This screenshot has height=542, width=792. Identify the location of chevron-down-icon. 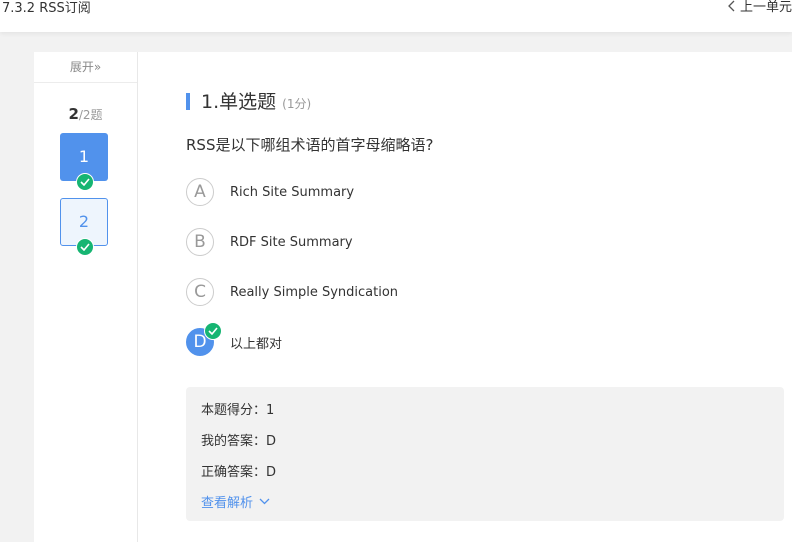
(264, 501).